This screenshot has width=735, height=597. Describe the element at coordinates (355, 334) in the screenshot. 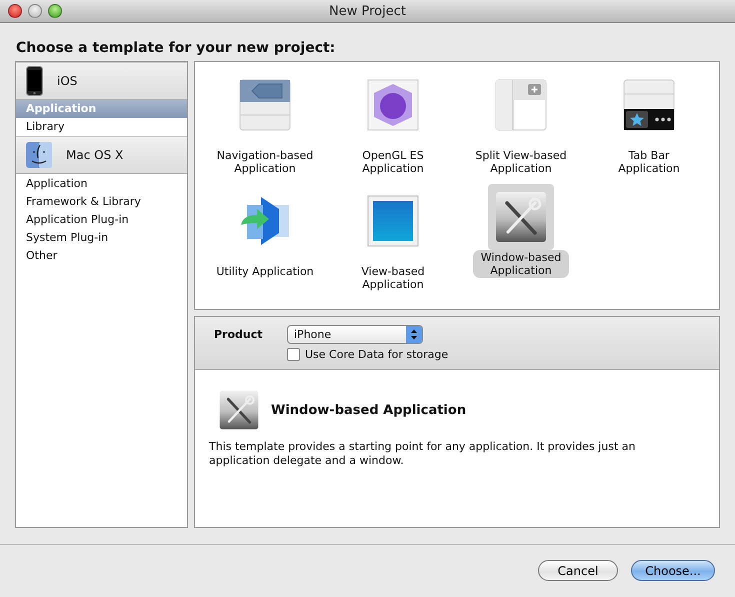

I see `product-select: iPhone` at that location.